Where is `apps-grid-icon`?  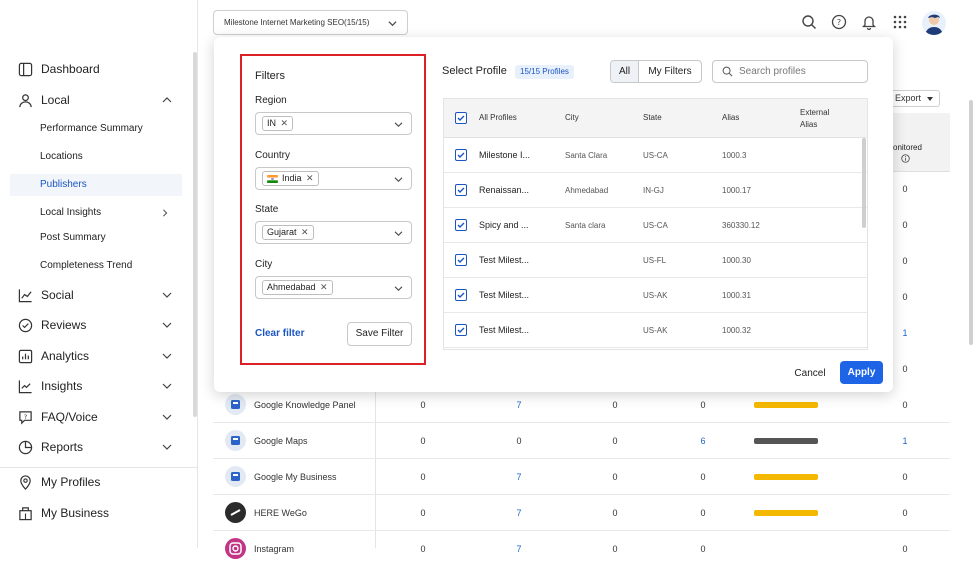
apps-grid-icon is located at coordinates (900, 22).